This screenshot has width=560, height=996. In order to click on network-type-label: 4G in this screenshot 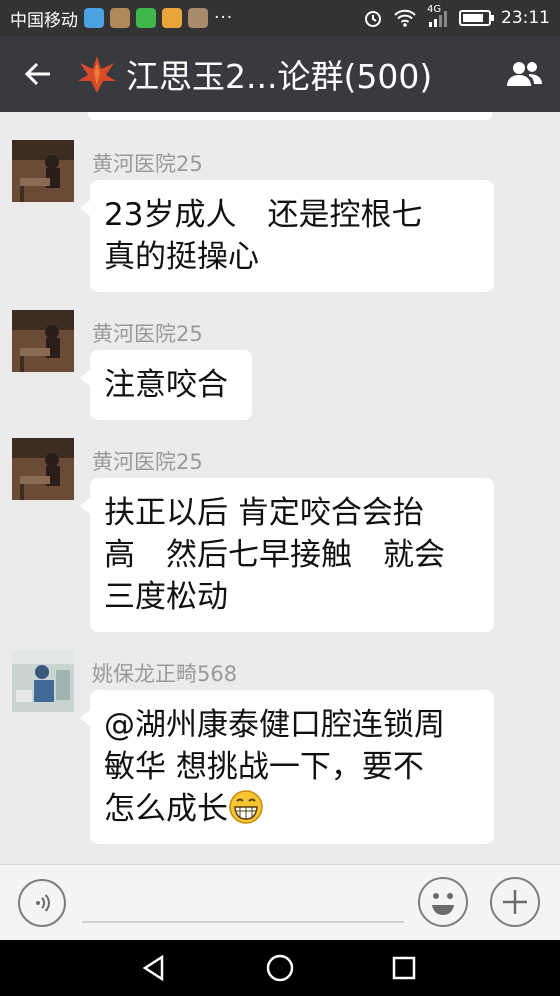, I will do `click(434, 9)`.